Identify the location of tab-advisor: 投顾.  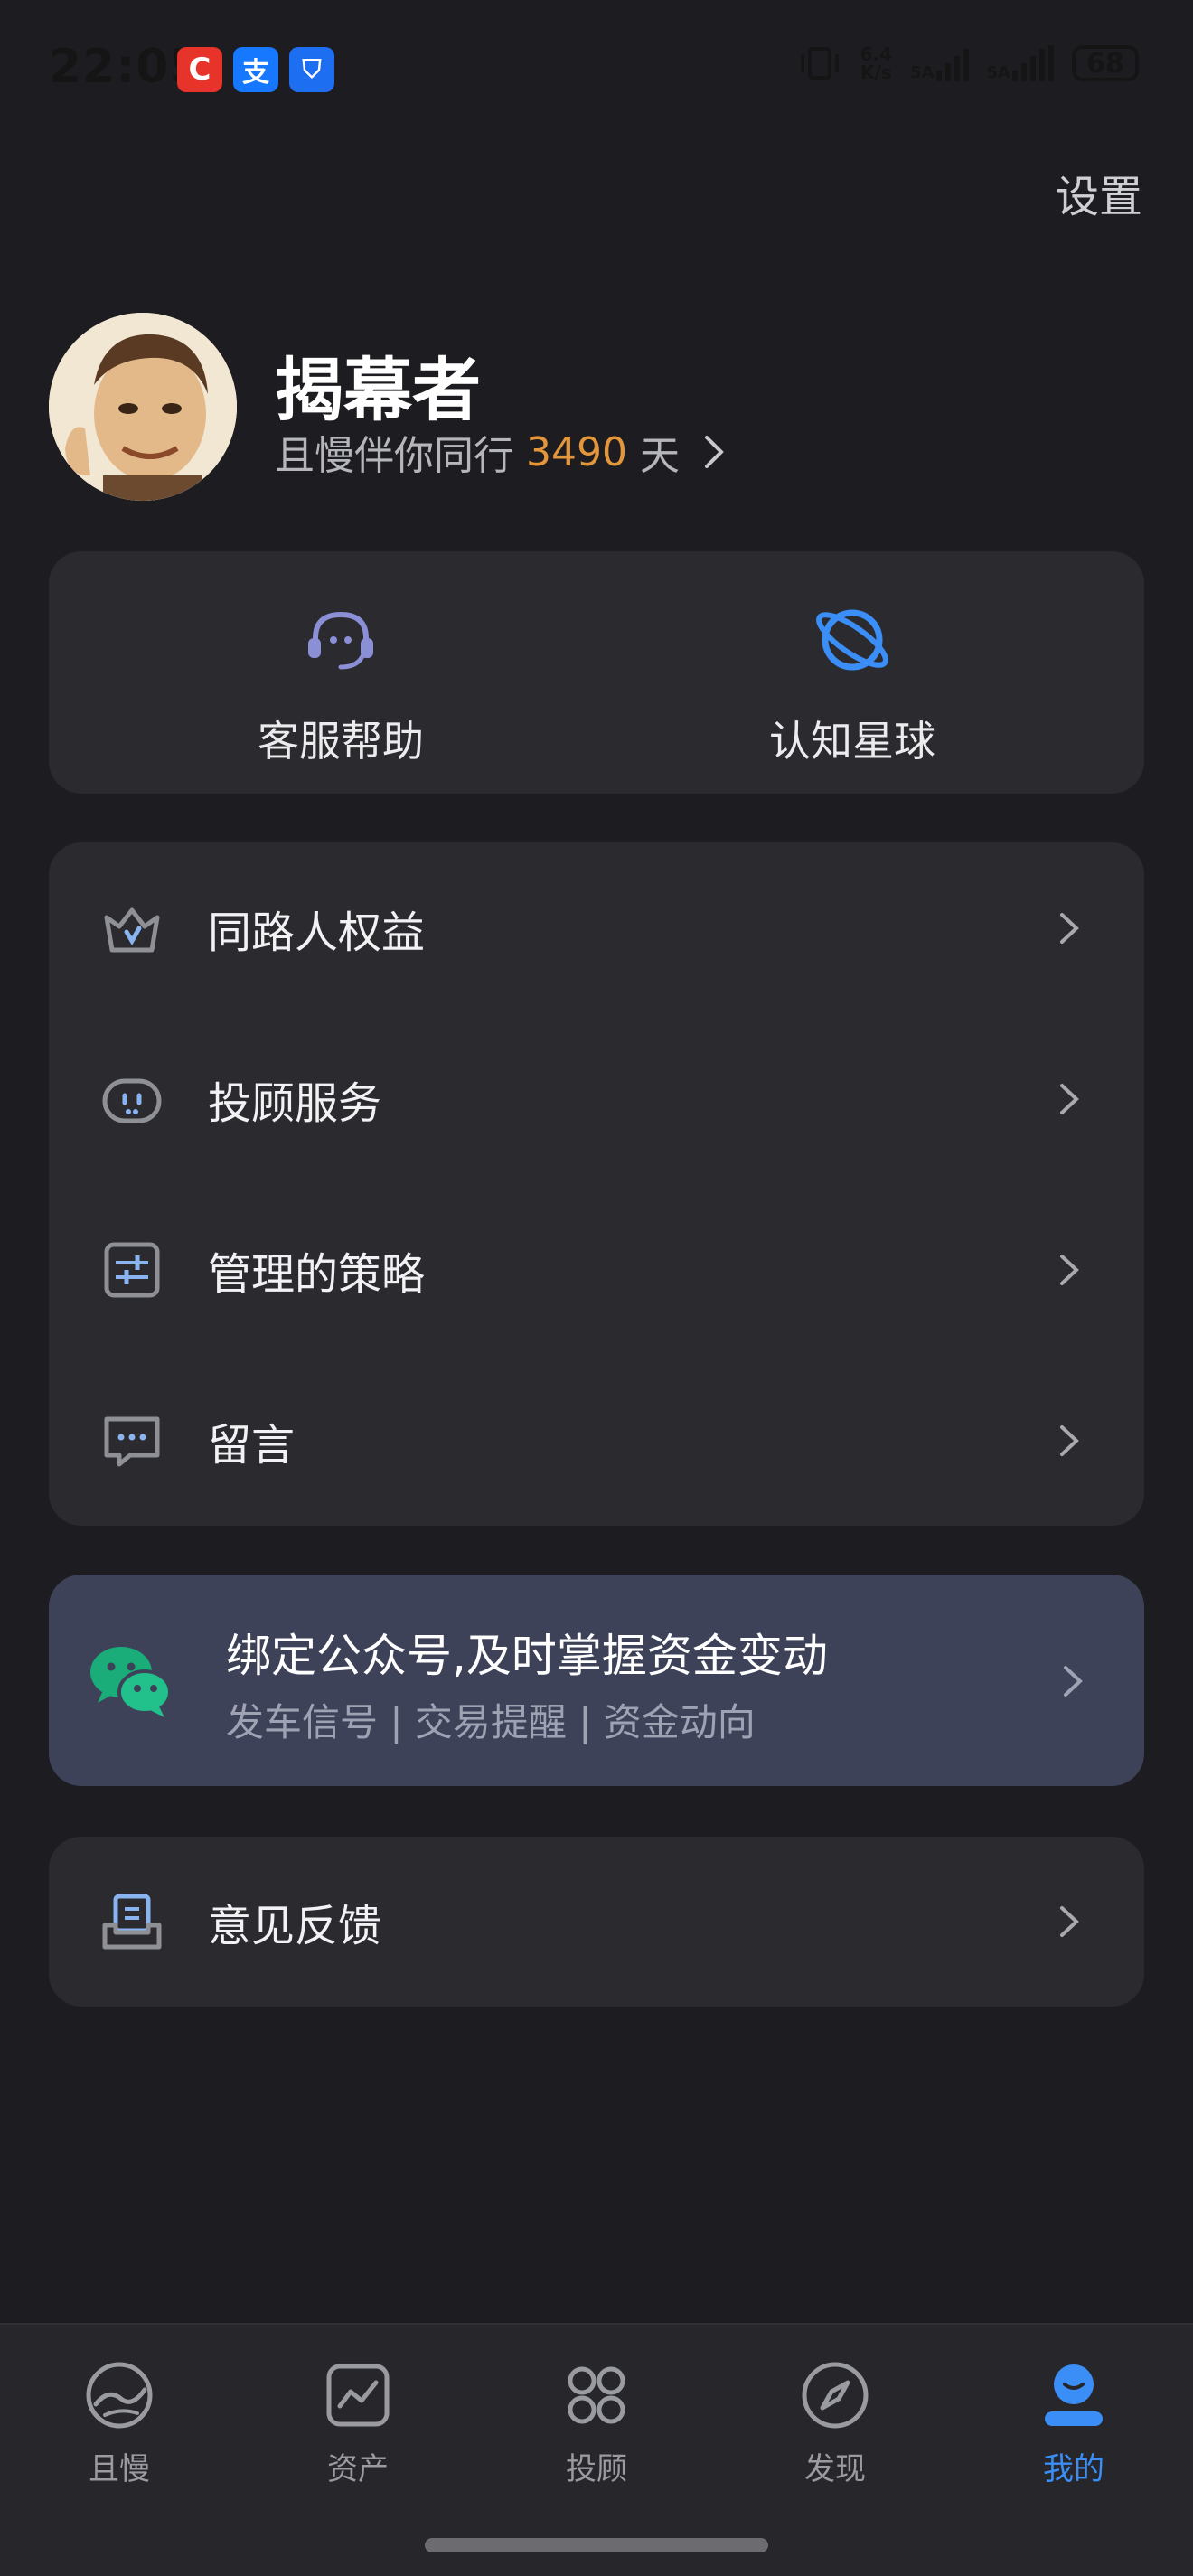
(596, 2426).